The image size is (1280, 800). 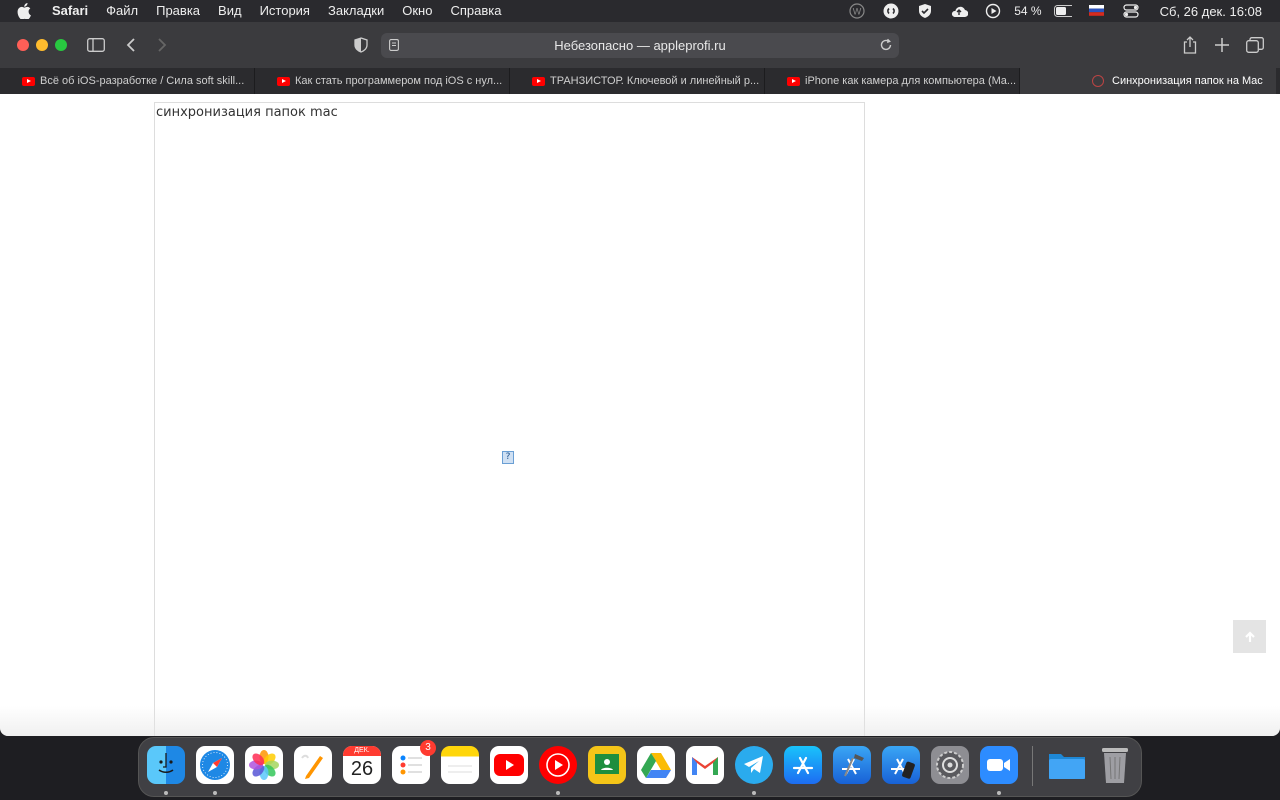 I want to click on cloud-upload-icon, so click(x=959, y=11).